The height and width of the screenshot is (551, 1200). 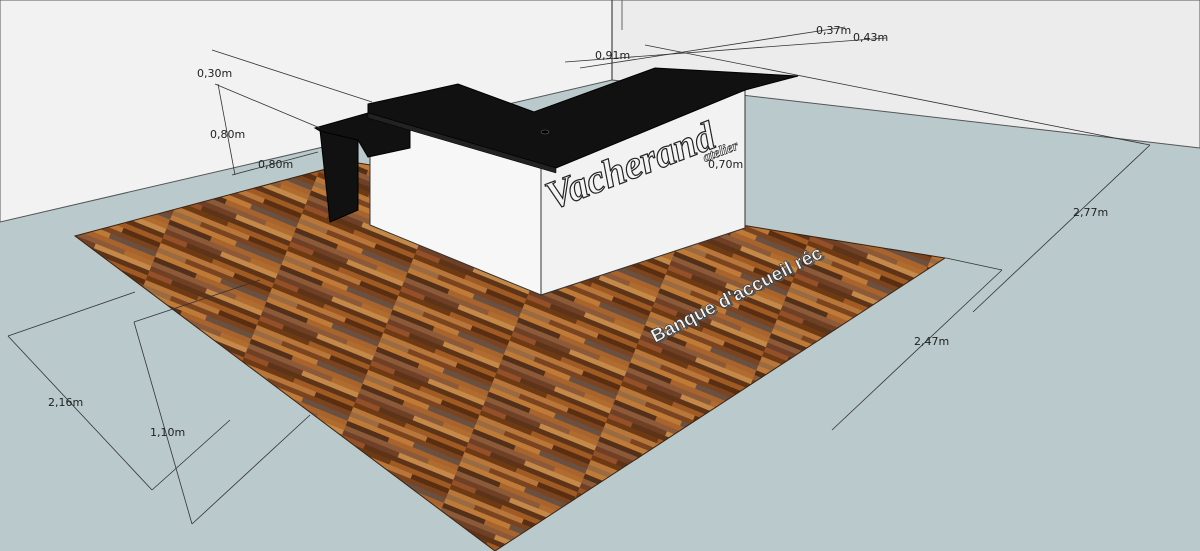 I want to click on dim-label-total-length: 2,77m, so click(x=1090, y=212).